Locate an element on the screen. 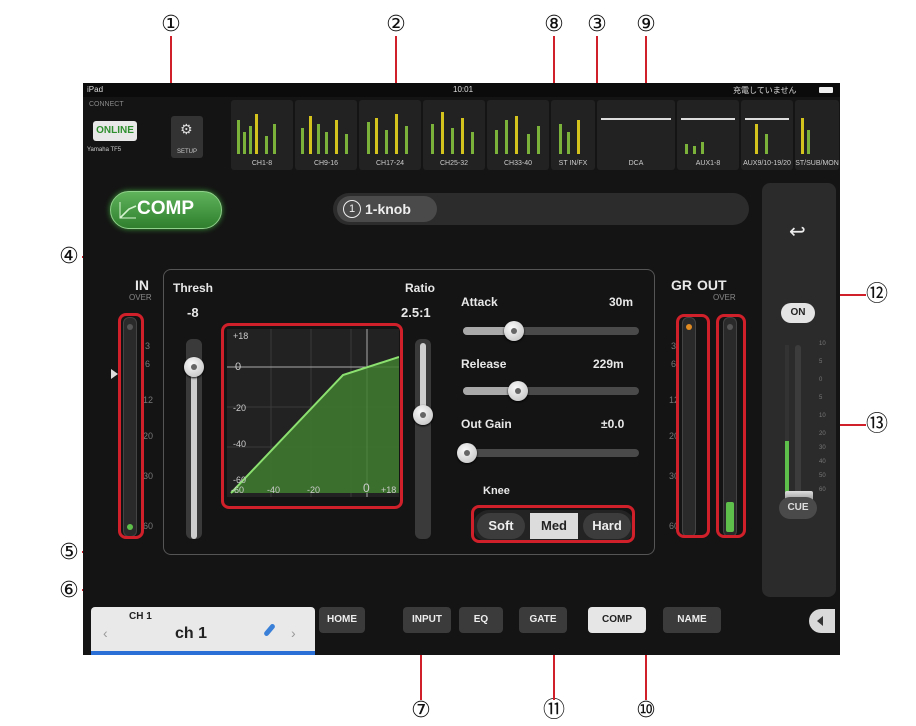  highlight-out-meter is located at coordinates (731, 426).